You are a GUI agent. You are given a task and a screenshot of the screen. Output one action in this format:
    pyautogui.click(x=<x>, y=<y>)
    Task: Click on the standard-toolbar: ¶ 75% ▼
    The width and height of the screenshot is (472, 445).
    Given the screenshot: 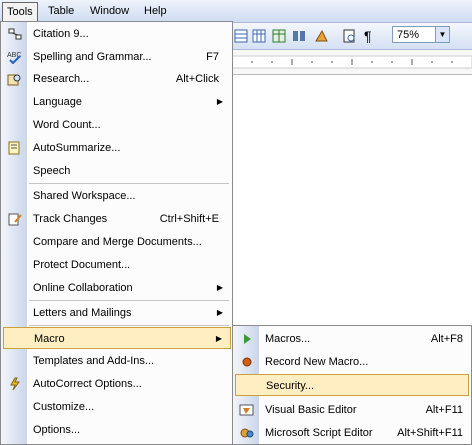 What is the action you would take?
    pyautogui.click(x=352, y=36)
    